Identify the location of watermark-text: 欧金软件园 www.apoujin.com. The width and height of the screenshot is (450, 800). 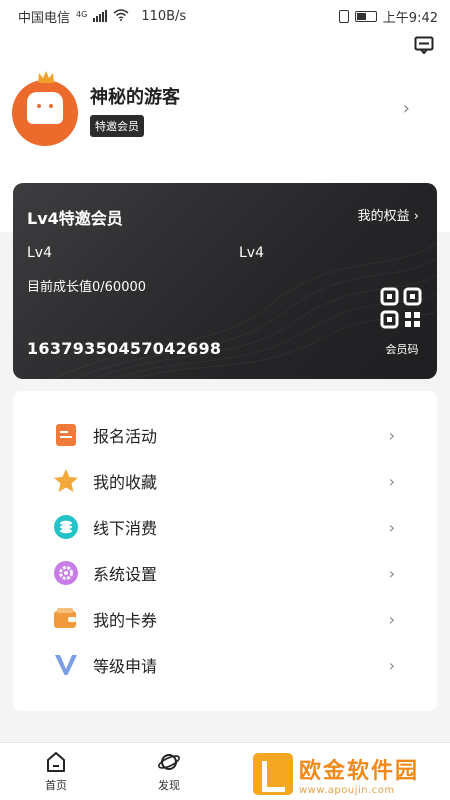
(359, 774).